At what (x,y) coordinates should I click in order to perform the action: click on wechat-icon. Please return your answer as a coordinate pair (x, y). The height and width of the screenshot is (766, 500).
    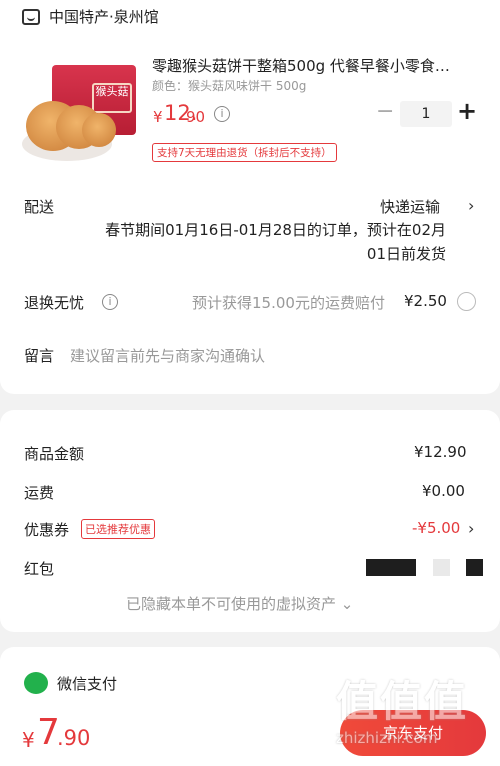
    Looking at the image, I should click on (36, 683).